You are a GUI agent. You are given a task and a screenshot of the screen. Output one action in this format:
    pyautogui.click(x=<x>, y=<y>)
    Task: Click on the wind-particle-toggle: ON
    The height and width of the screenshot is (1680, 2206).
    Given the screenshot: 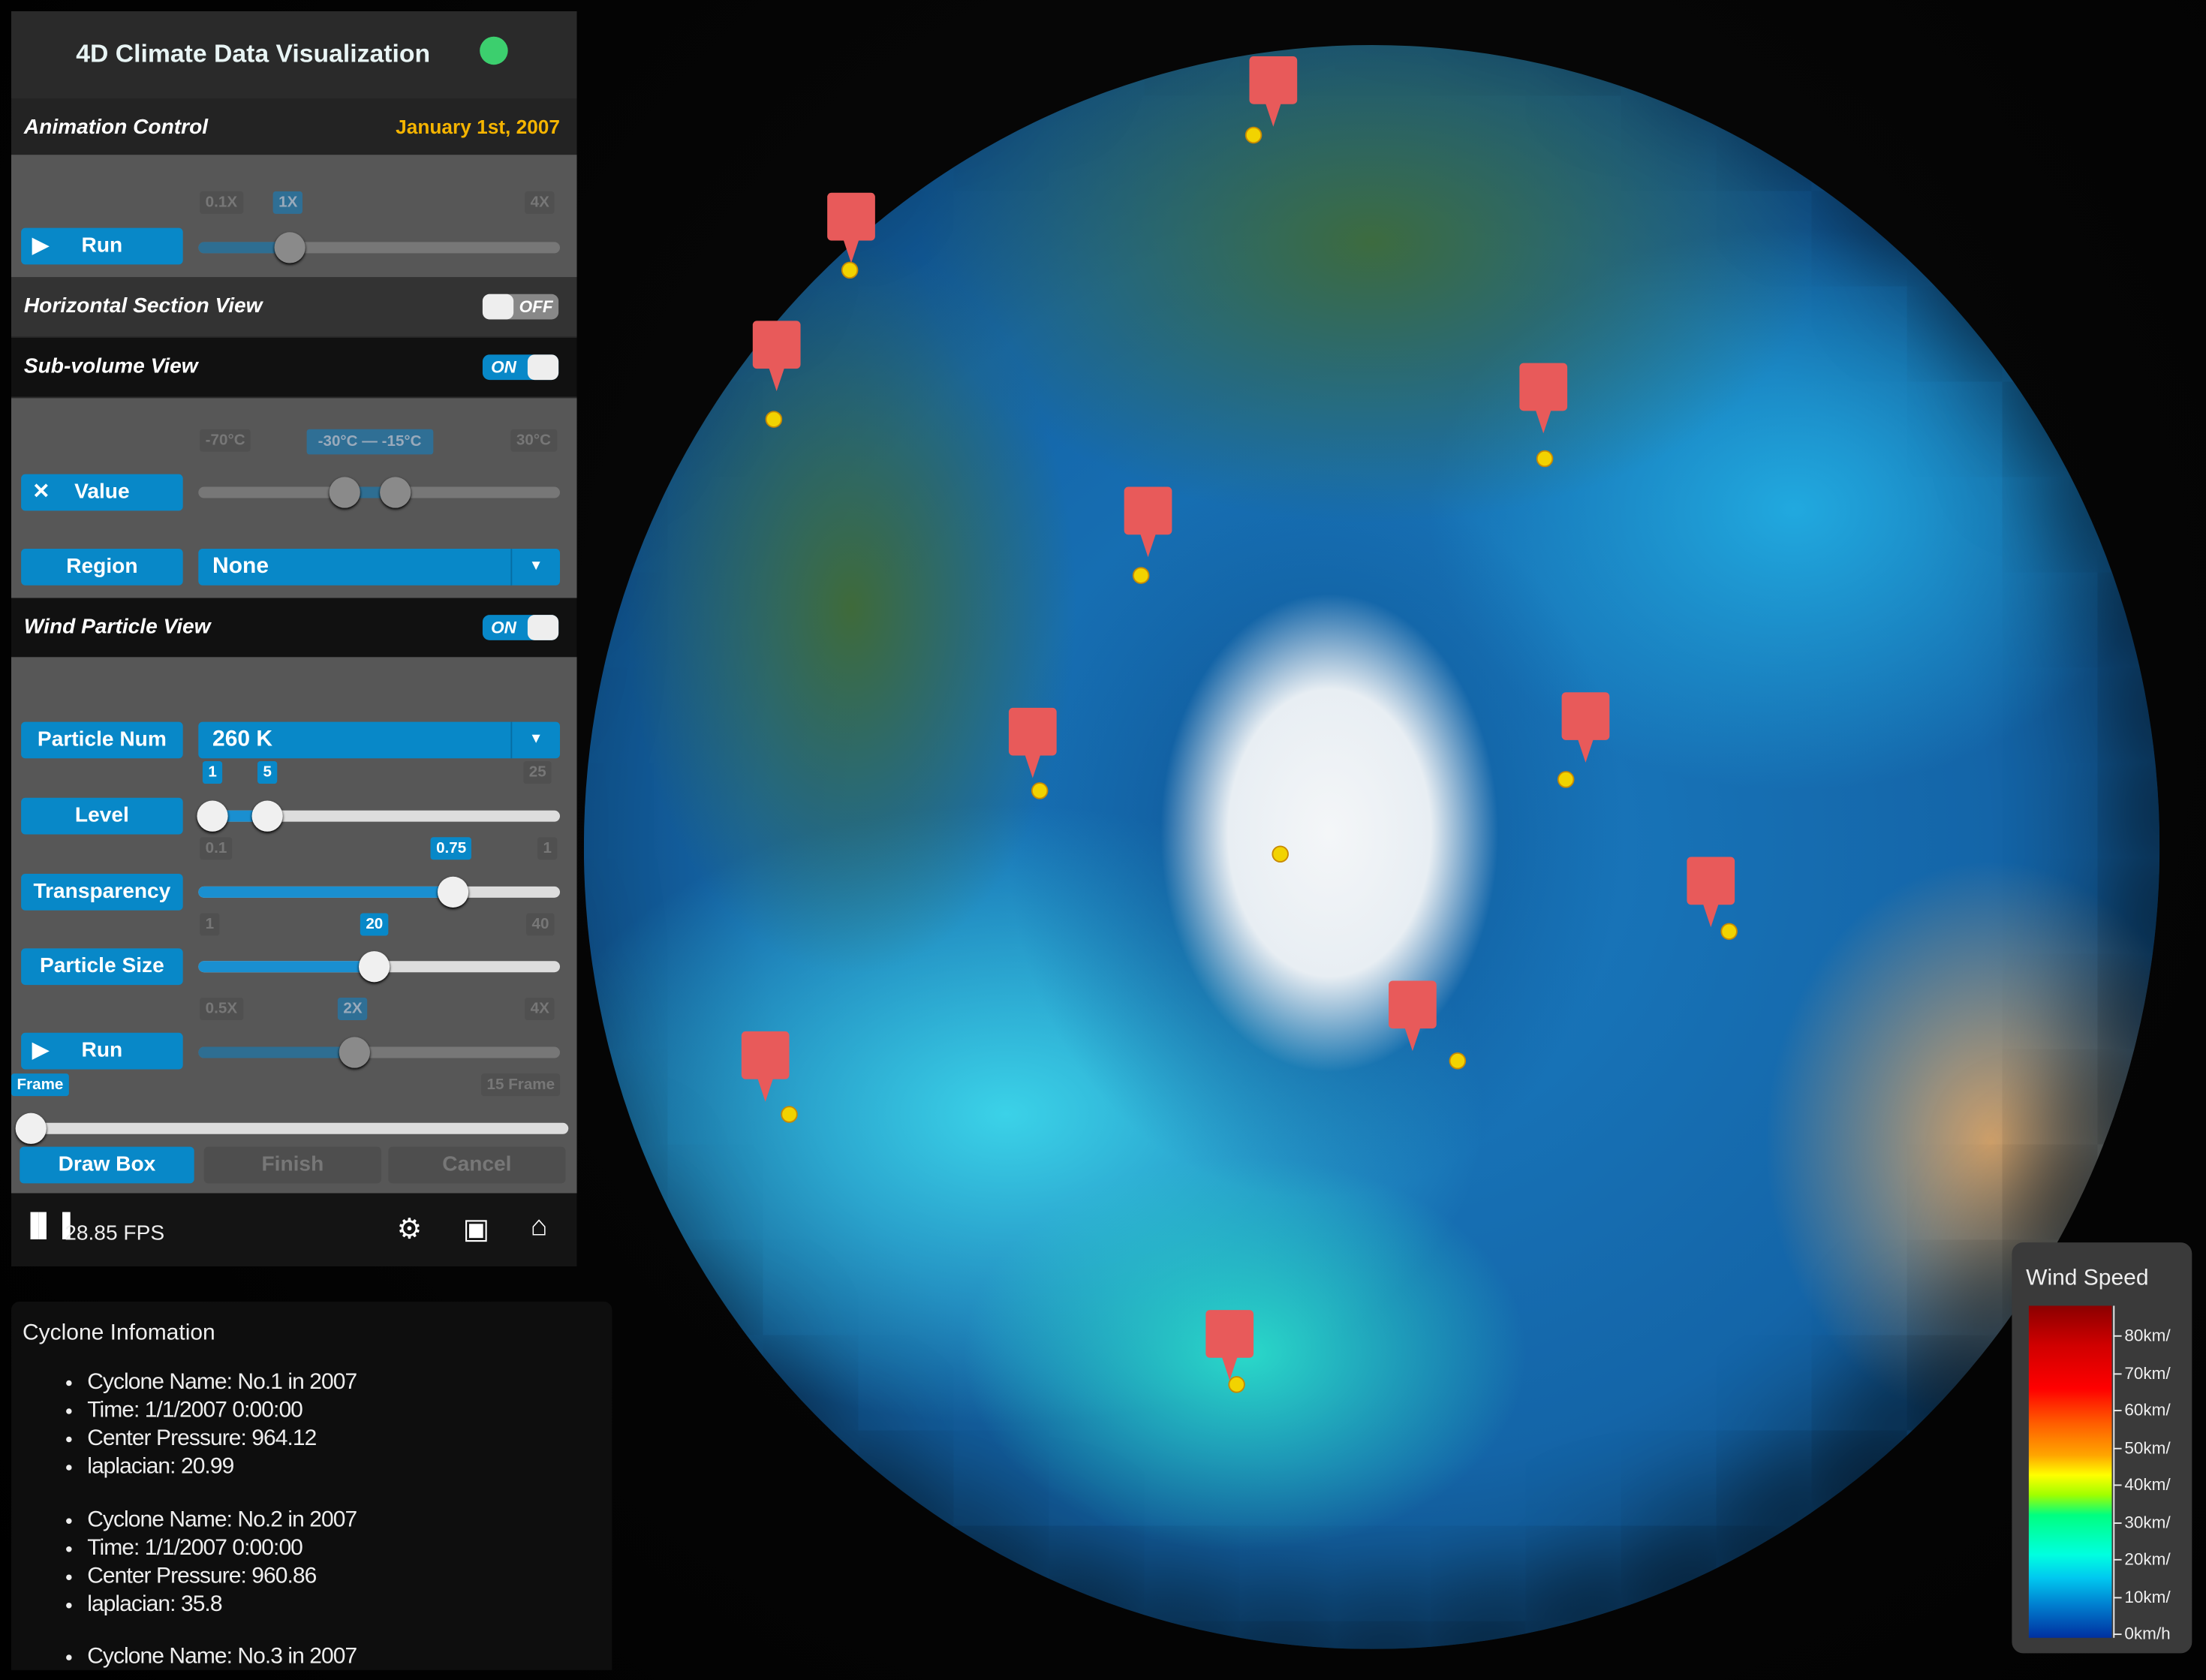 What is the action you would take?
    pyautogui.click(x=520, y=627)
    